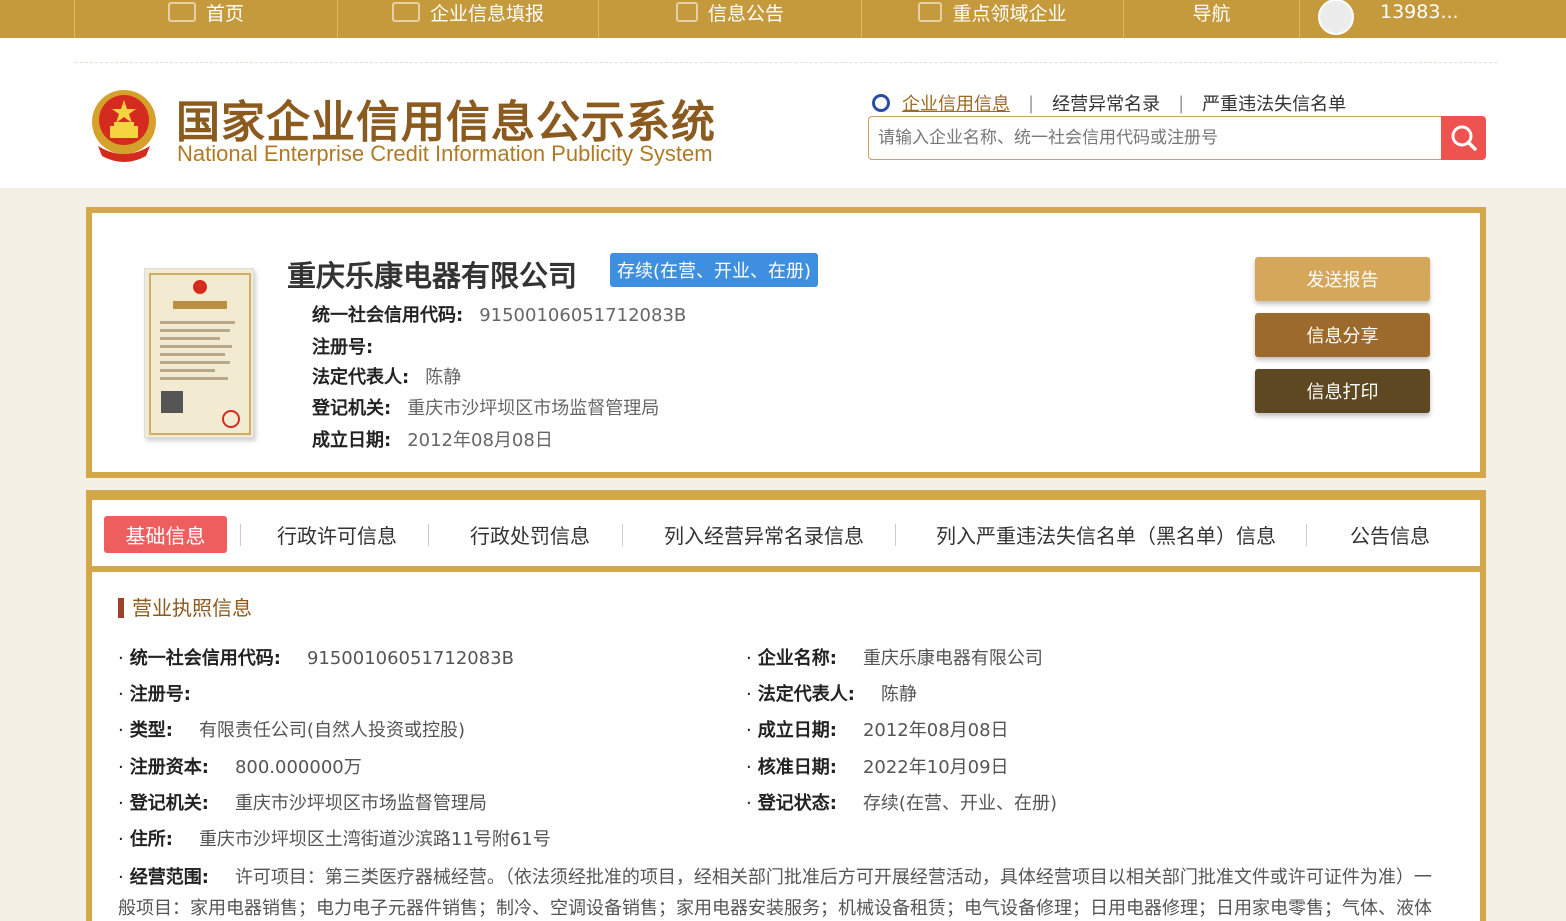 This screenshot has width=1566, height=921. I want to click on info-authority: 登记机关: 重庆市沙坪坝区市场监督管理局, so click(485, 407).